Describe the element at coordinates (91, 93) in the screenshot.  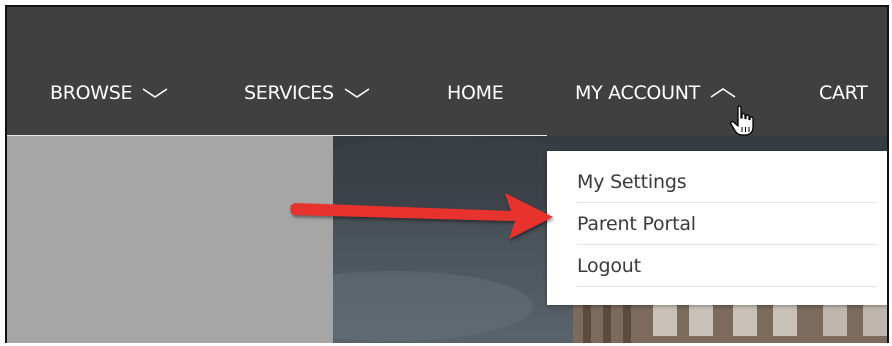
I see `nav-browse-label: BROWSE` at that location.